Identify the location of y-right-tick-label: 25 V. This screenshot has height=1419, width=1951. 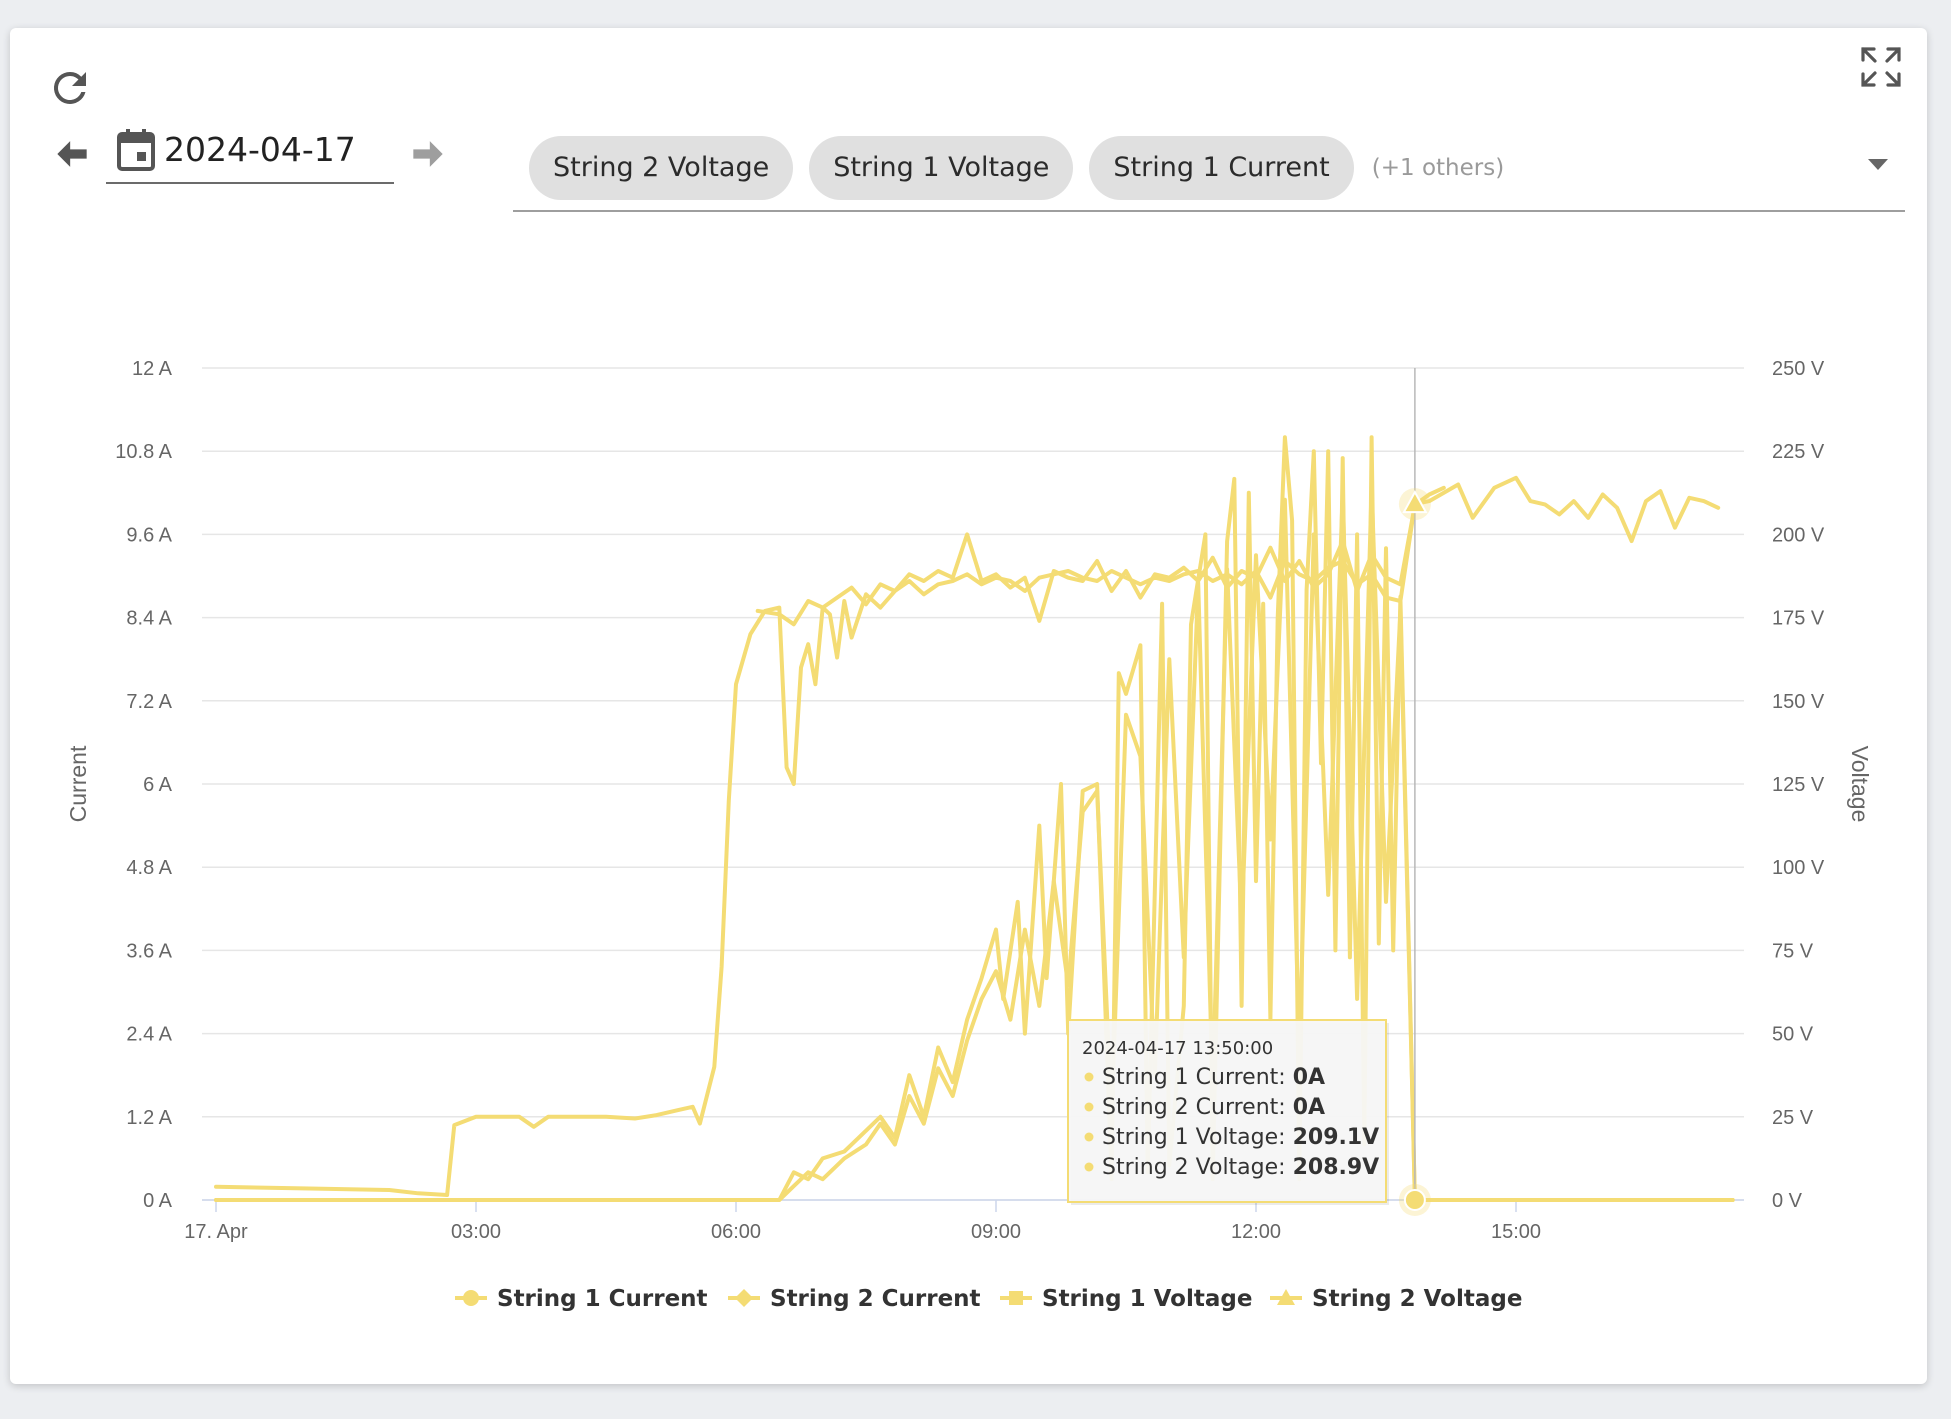
(1793, 1118).